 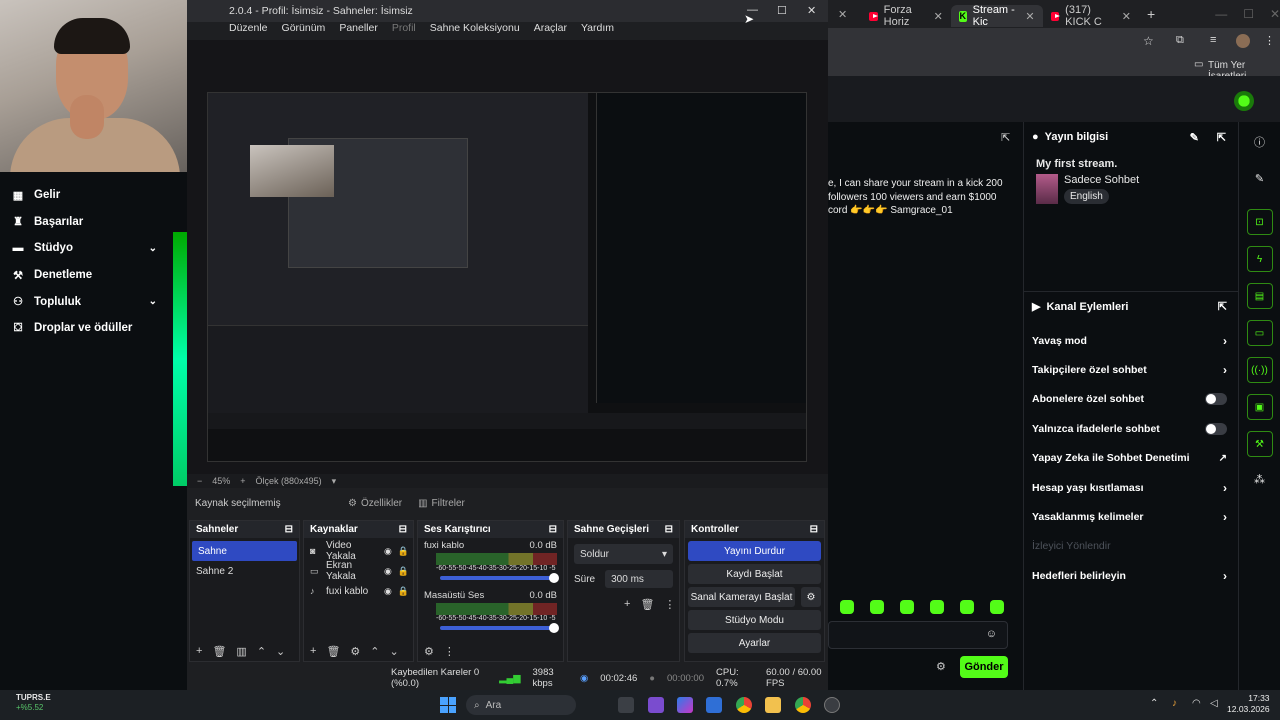 I want to click on eye-icon: ◉, so click(x=388, y=551).